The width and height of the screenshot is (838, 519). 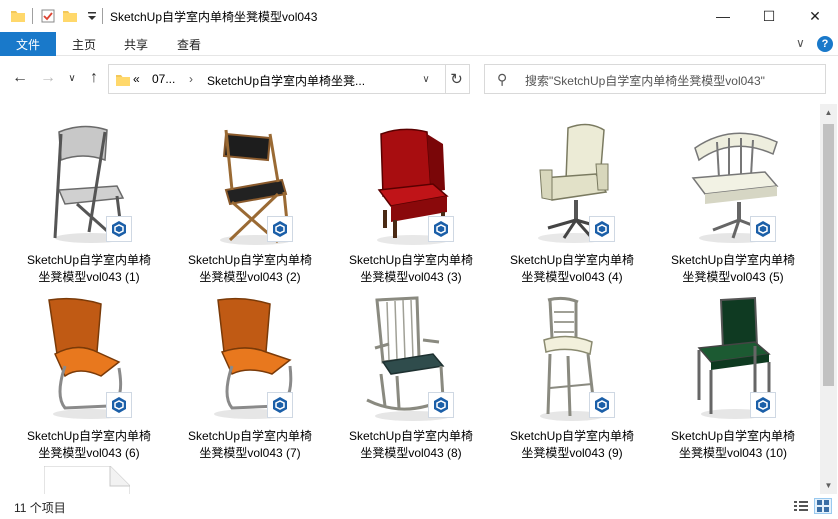 I want to click on close-button: ✕, so click(x=815, y=16).